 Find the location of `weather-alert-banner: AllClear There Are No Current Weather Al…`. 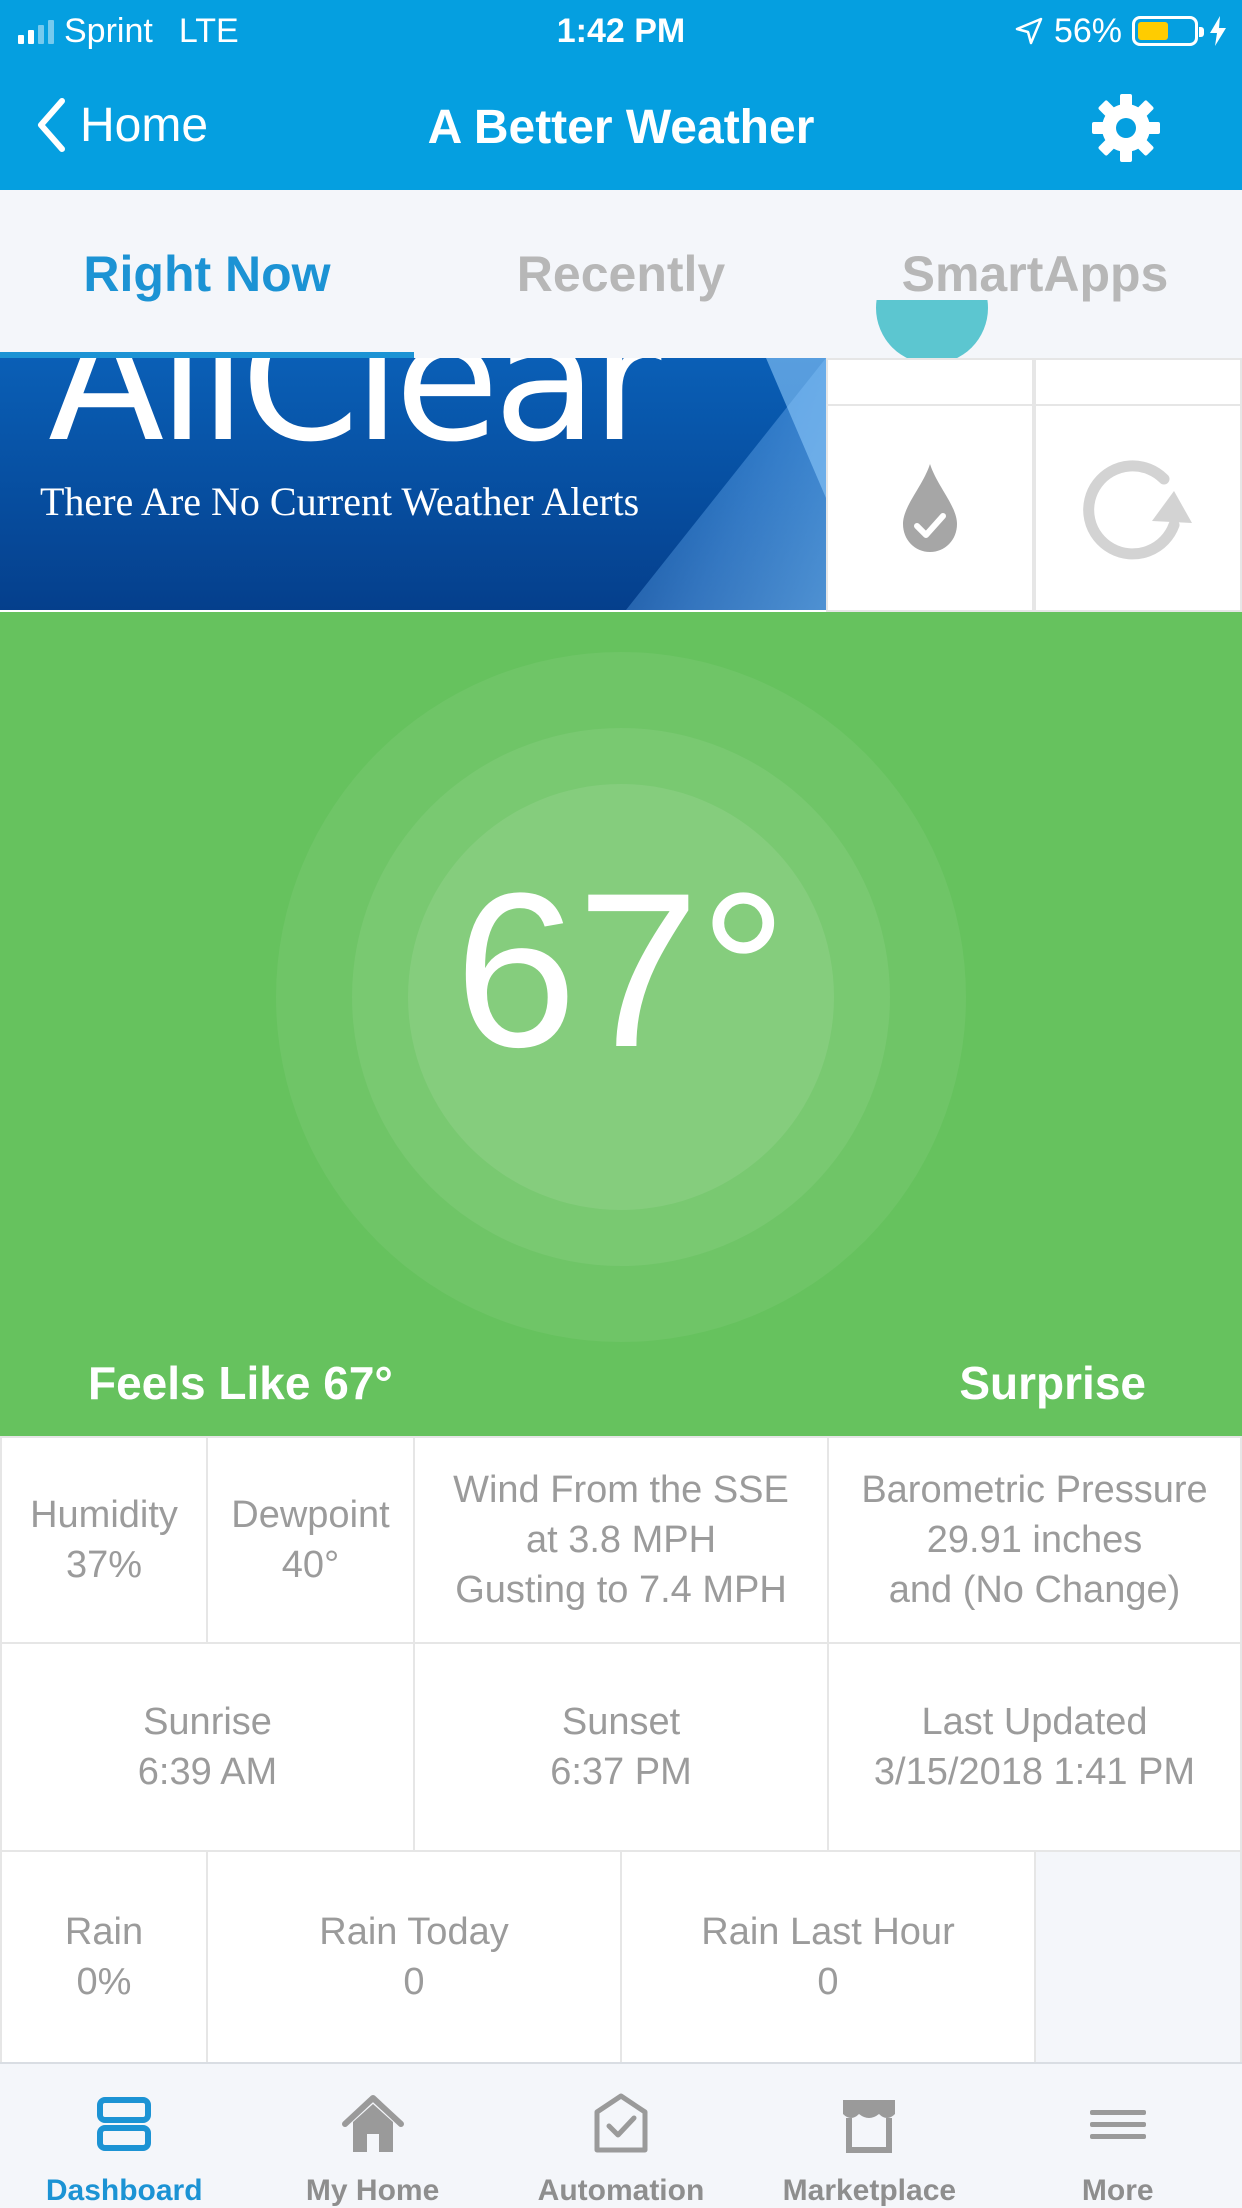

weather-alert-banner: AllClear There Are No Current Weather Al… is located at coordinates (413, 484).